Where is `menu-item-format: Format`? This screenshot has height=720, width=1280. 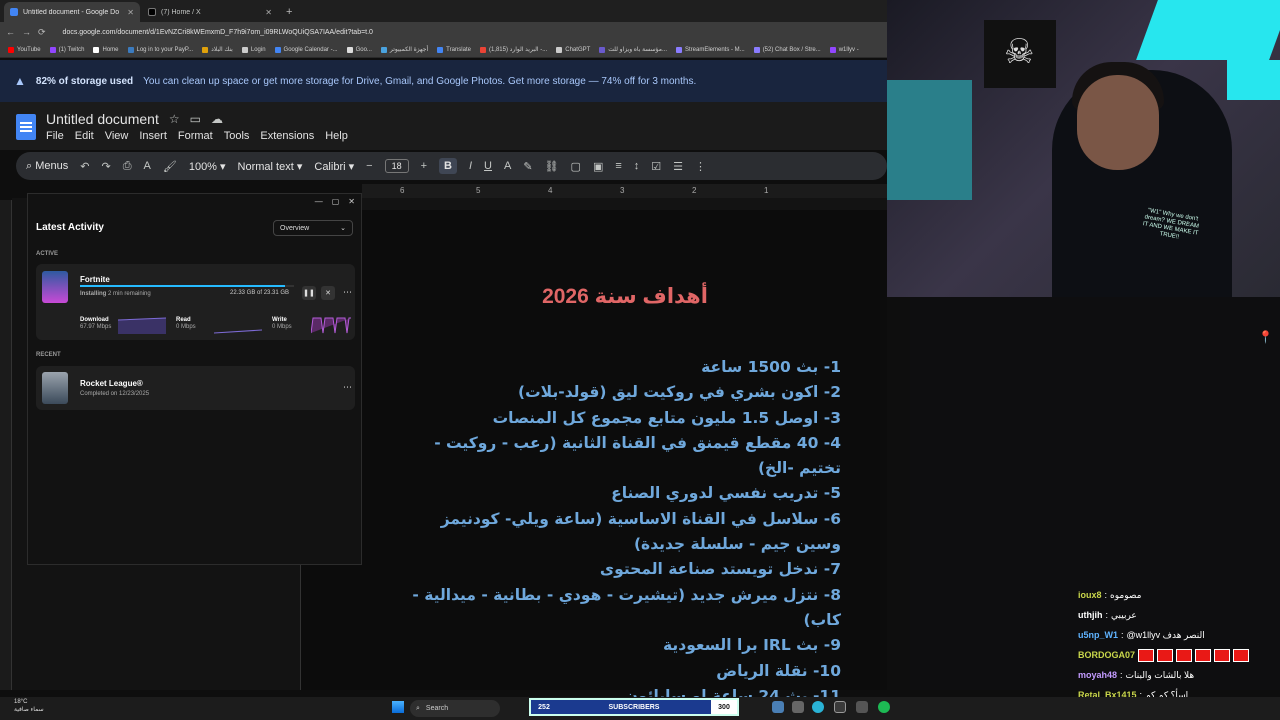
menu-item-format: Format is located at coordinates (195, 136).